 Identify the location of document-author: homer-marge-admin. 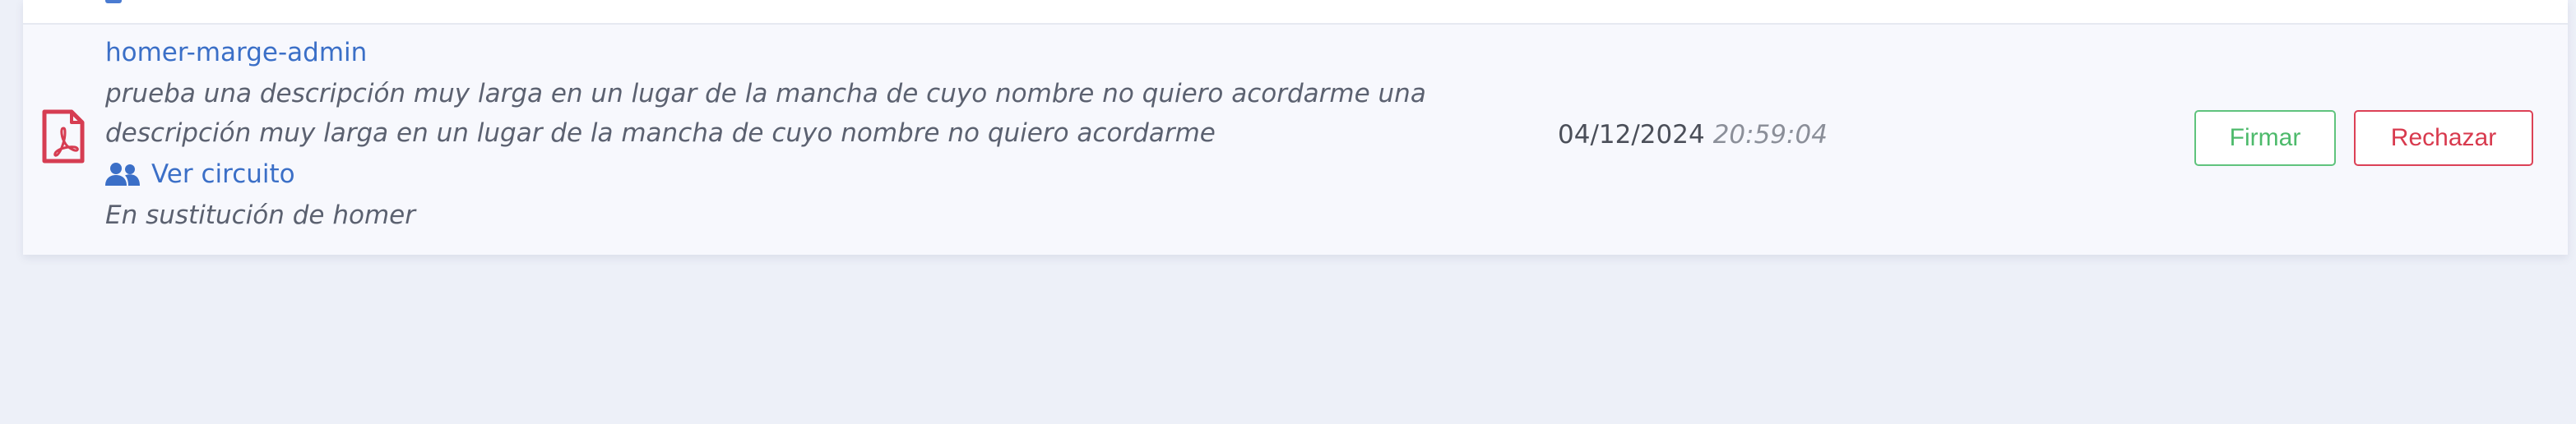
(236, 53).